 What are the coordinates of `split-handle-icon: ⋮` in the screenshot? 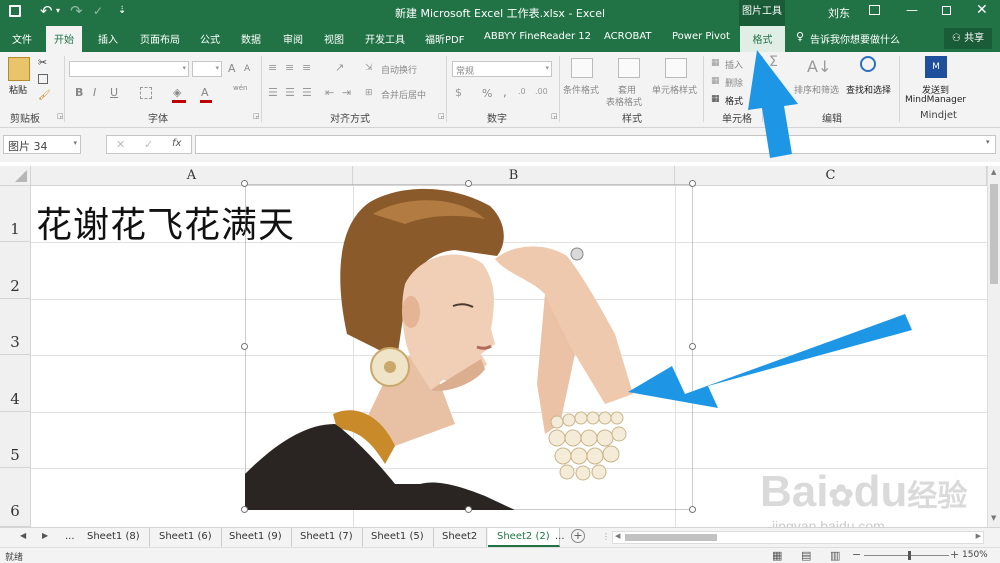 It's located at (606, 536).